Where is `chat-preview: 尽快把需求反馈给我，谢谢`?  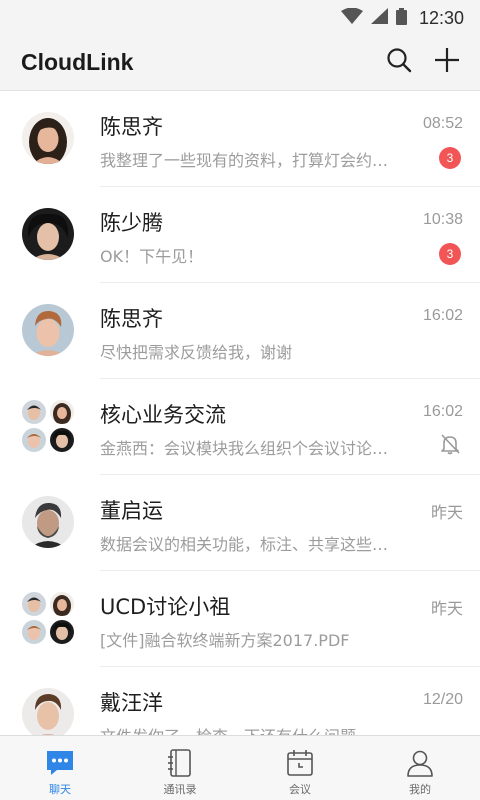
chat-preview: 尽快把需求反馈给我，谢谢 is located at coordinates (196, 352).